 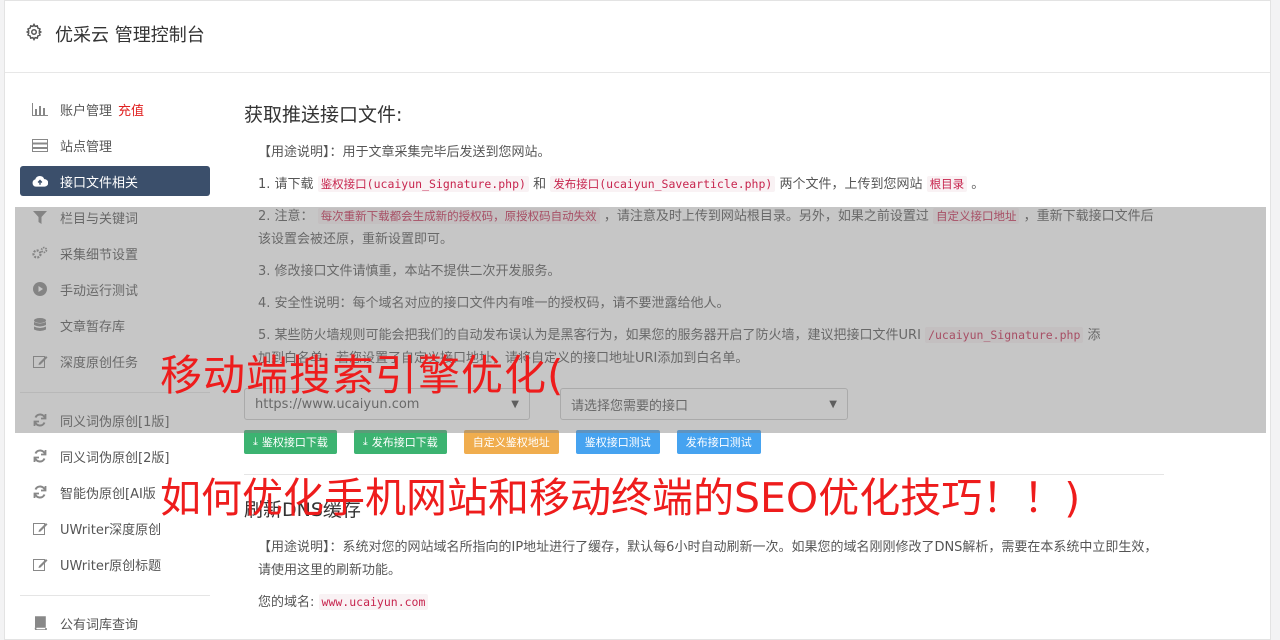 What do you see at coordinates (294, 442) in the screenshot?
I see `button-label: 鉴权接口下载` at bounding box center [294, 442].